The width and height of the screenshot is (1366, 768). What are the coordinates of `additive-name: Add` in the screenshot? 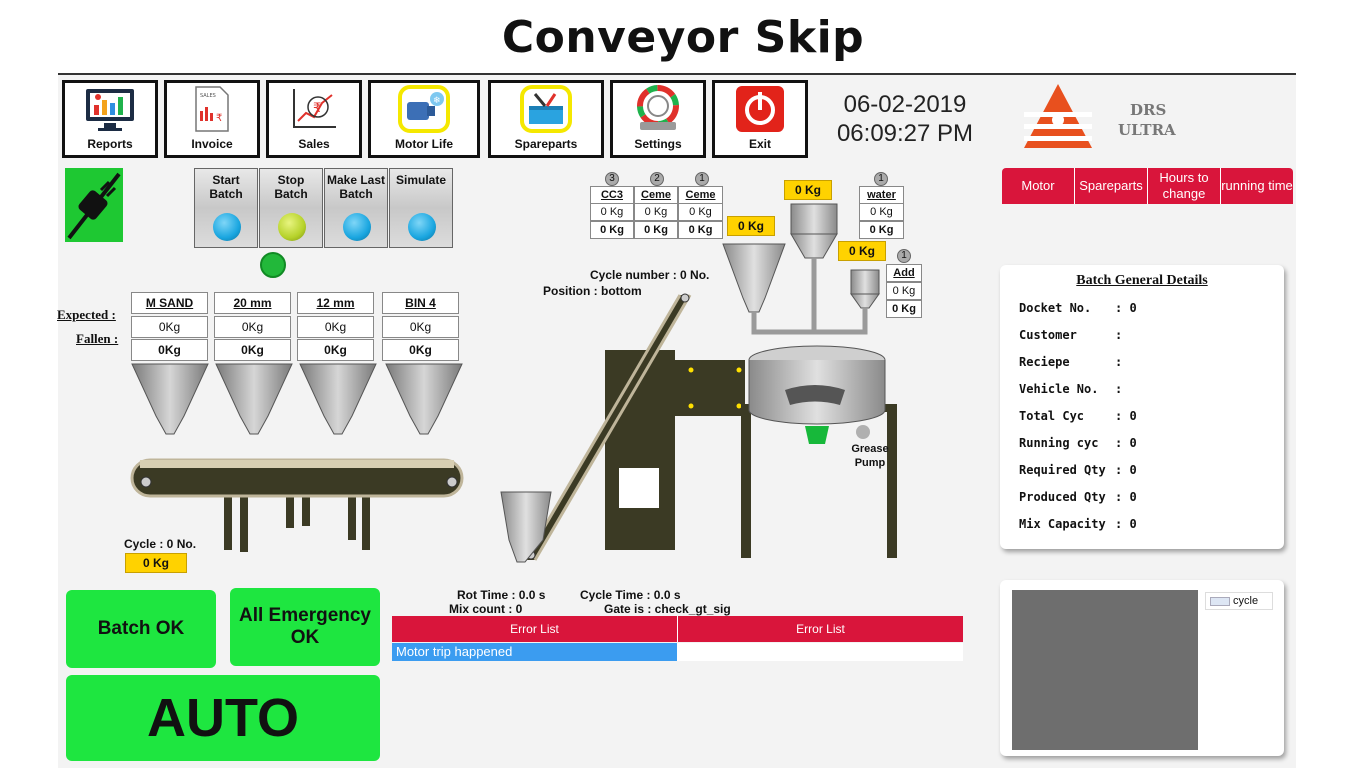 It's located at (904, 273).